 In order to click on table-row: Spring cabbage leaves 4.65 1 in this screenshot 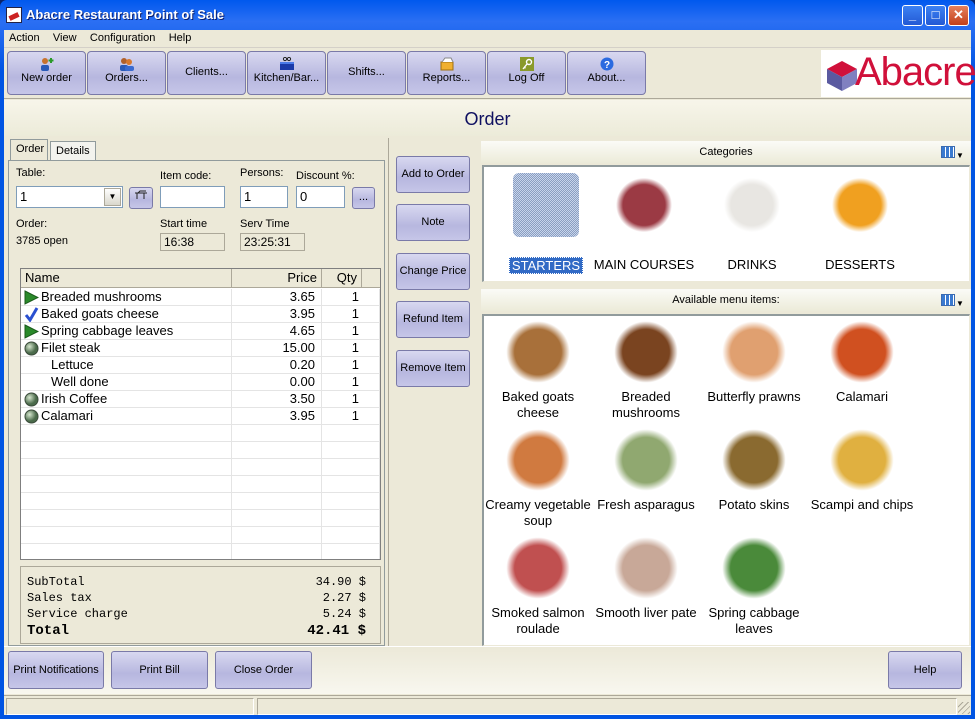, I will do `click(200, 331)`.